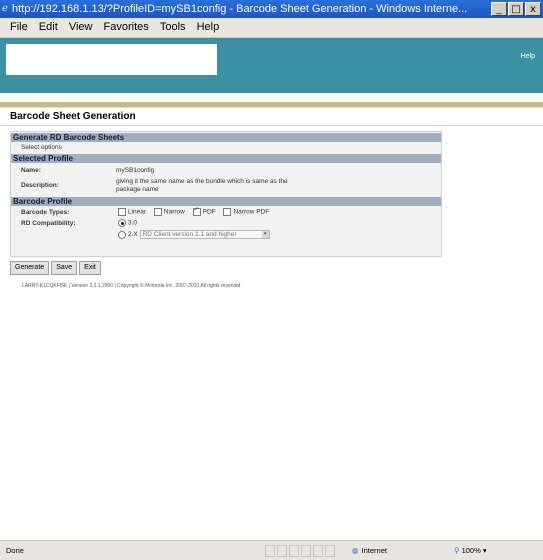 The height and width of the screenshot is (560, 543). What do you see at coordinates (122, 234) in the screenshot?
I see `compat-2x-radio` at bounding box center [122, 234].